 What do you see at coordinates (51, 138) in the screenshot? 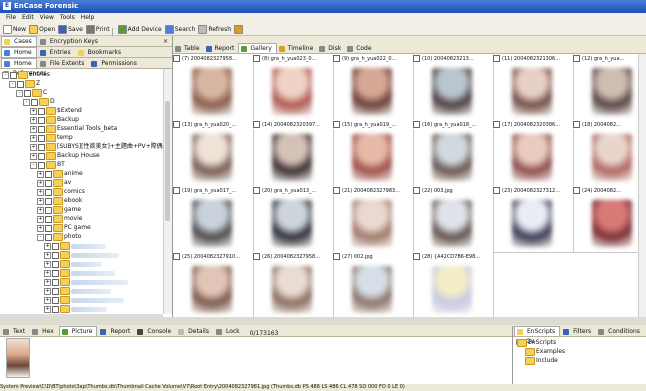
I see `tree-node: + temp` at bounding box center [51, 138].